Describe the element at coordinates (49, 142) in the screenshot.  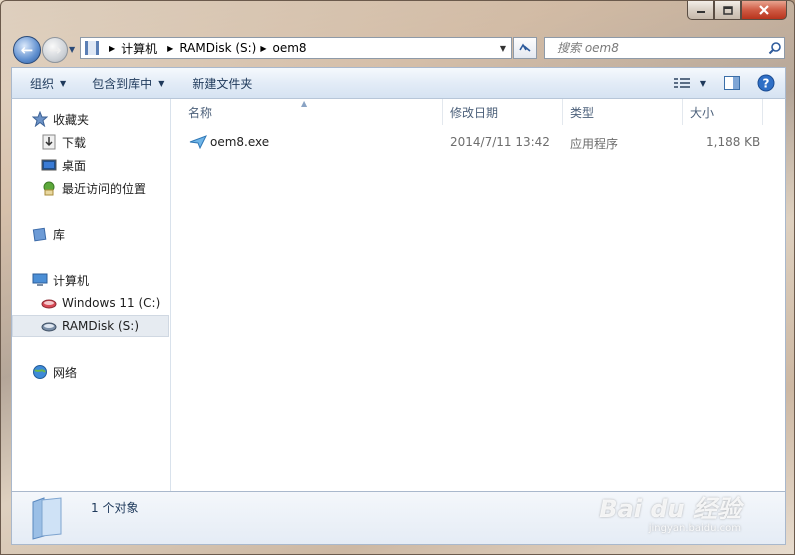
I see `download-folder-icon` at that location.